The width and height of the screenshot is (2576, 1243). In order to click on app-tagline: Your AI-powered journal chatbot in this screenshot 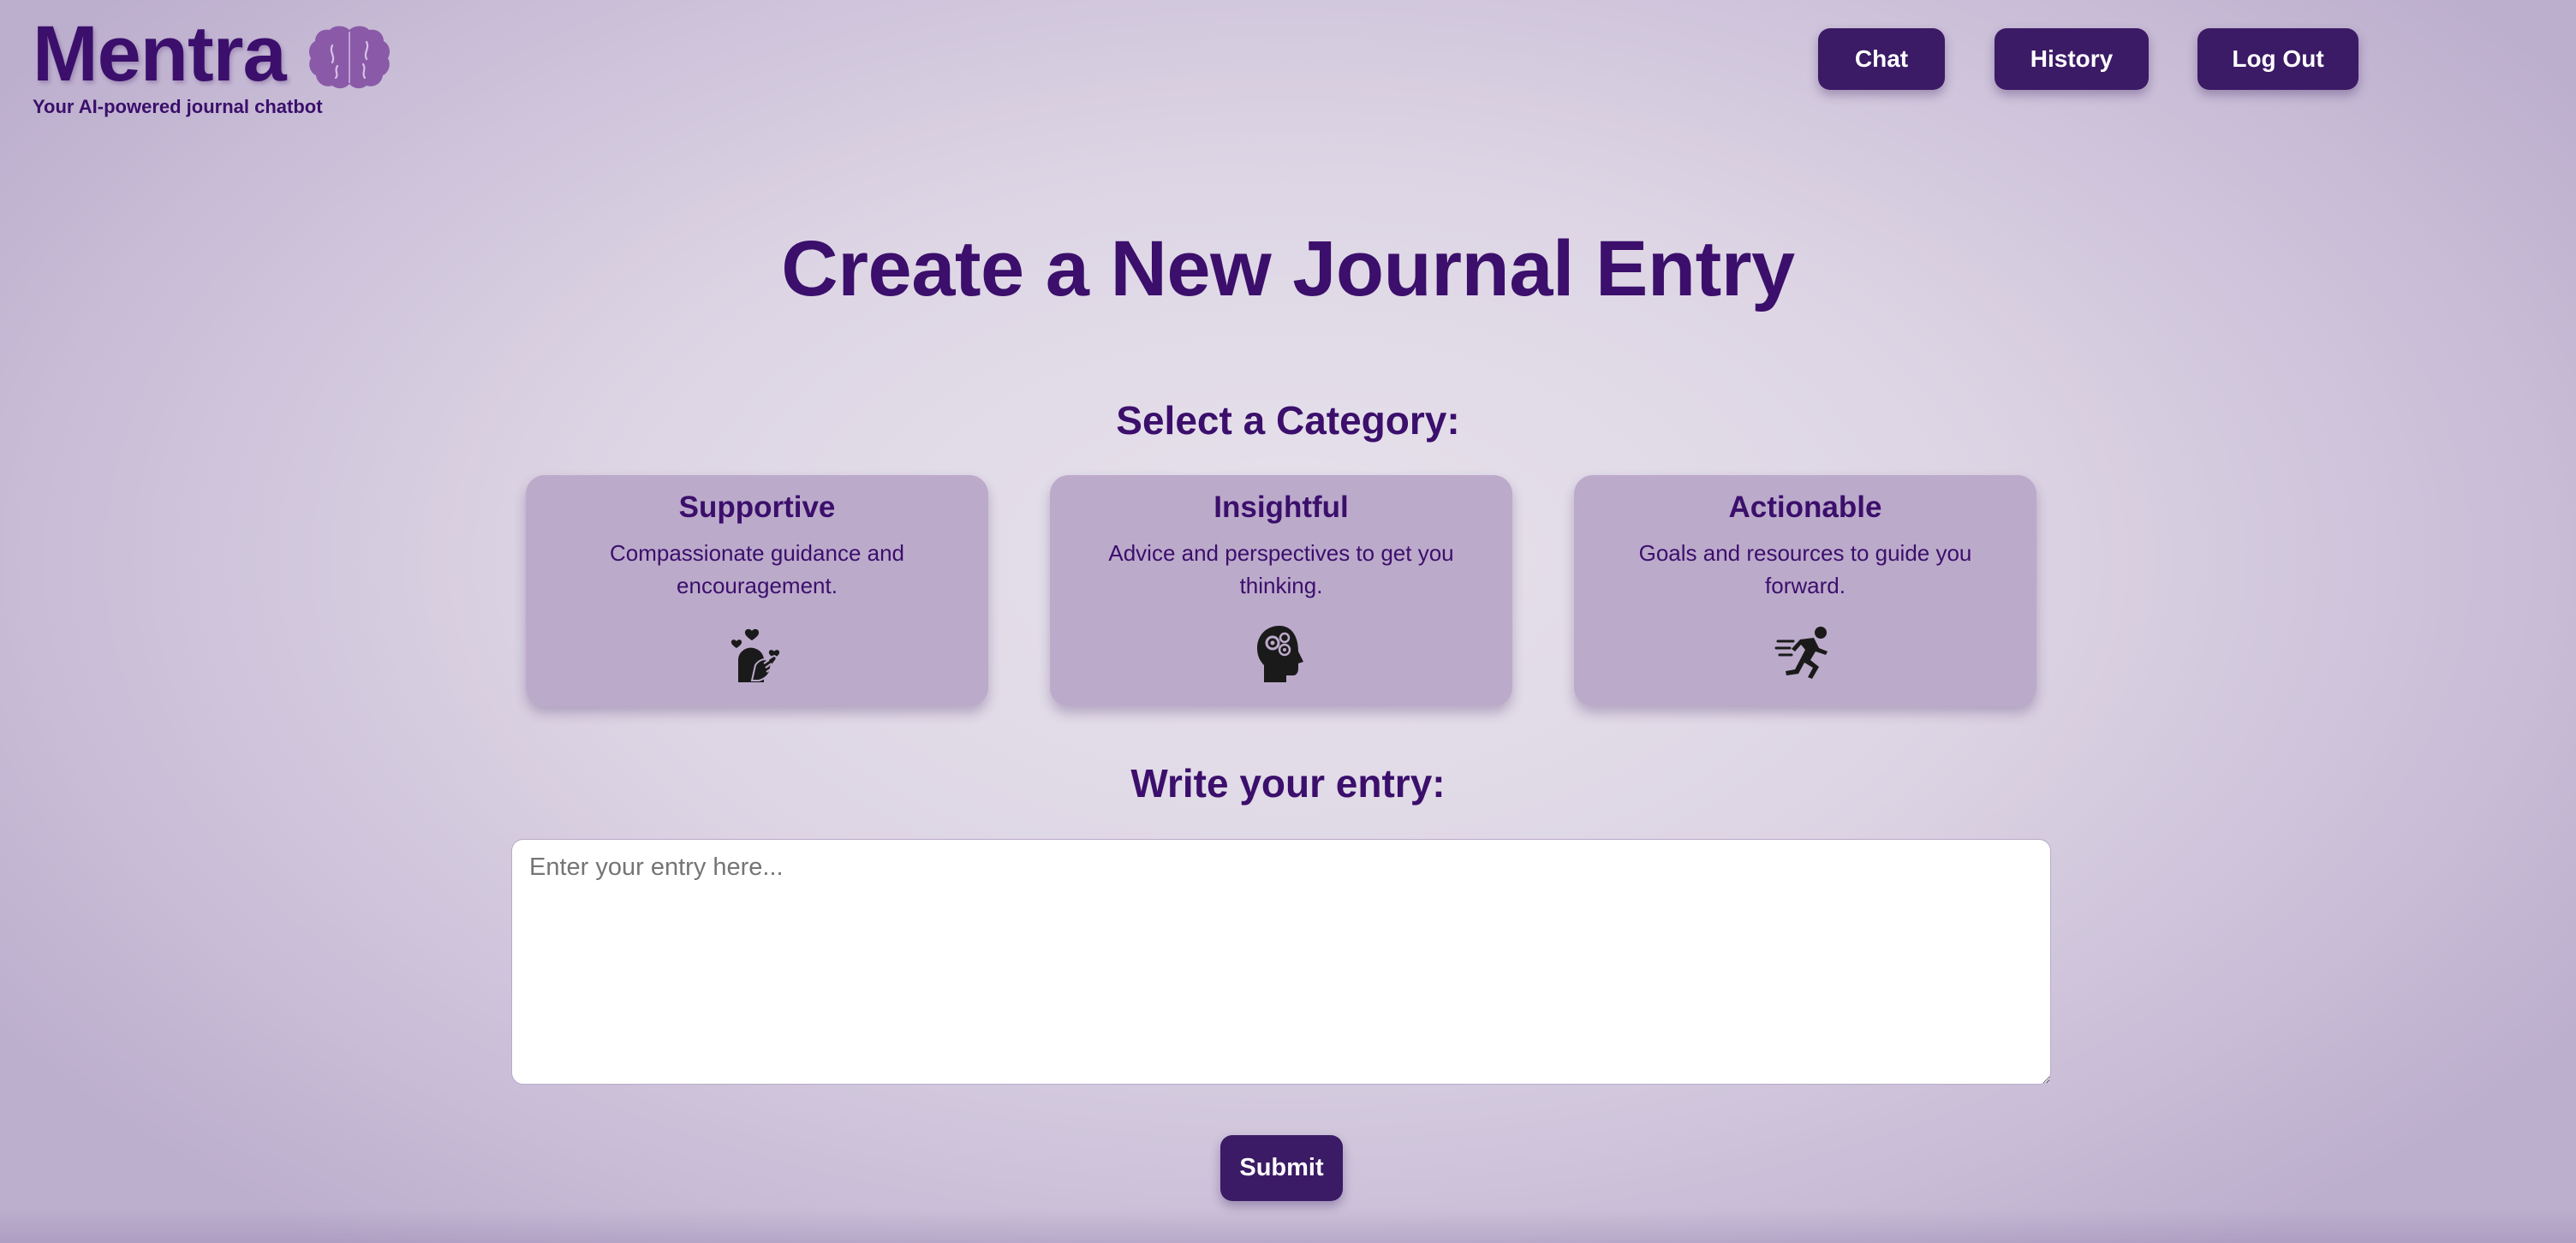, I will do `click(178, 107)`.